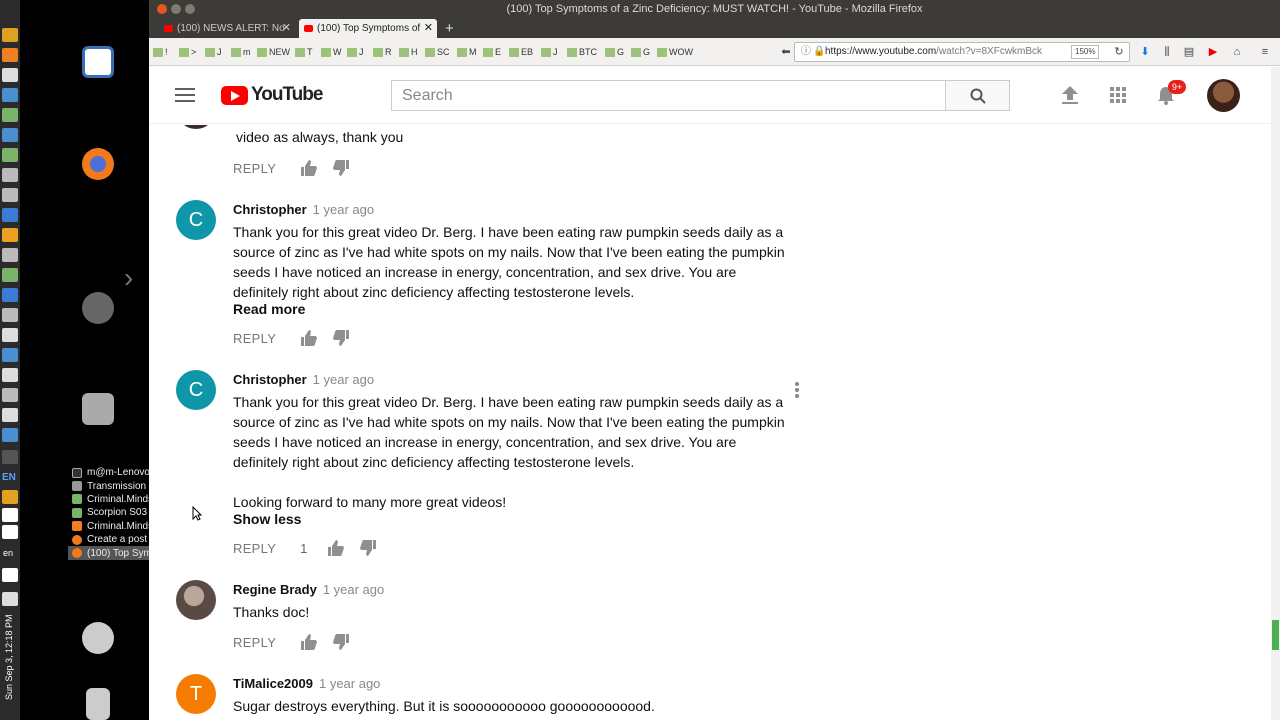  What do you see at coordinates (368, 28) in the screenshot?
I see `tab-top-symptoms: (100) Top Symptoms of ✕` at bounding box center [368, 28].